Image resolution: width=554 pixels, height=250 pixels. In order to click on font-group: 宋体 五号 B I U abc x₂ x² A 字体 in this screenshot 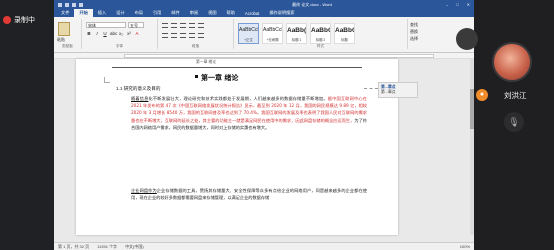, I will do `click(120, 34)`.